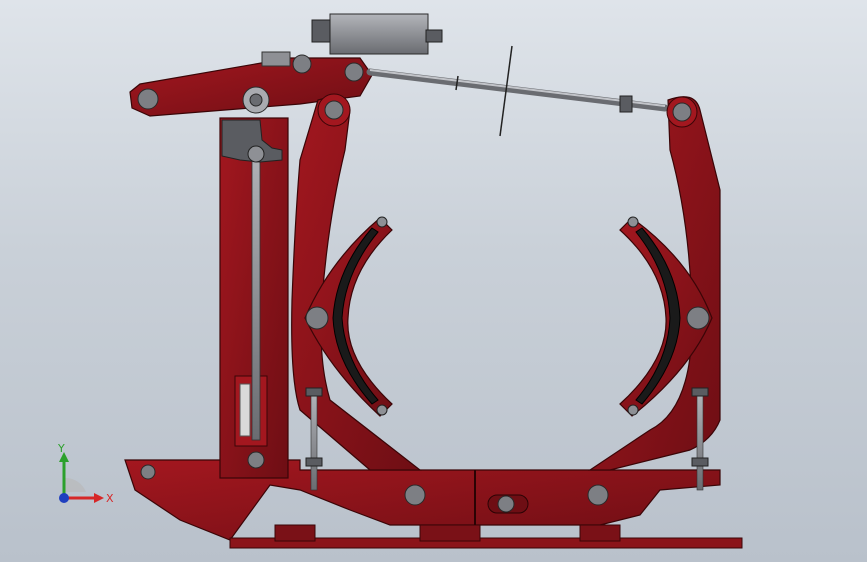  Describe the element at coordinates (61, 448) in the screenshot. I see `y-axis-label: Y` at that location.